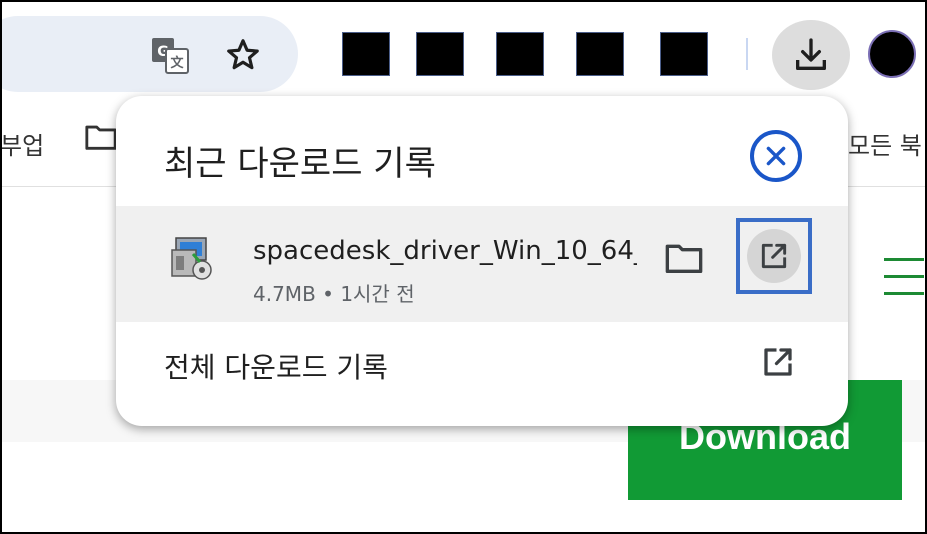  I want to click on download-file-meta: 4.7MB • 1시간 전, so click(334, 292).